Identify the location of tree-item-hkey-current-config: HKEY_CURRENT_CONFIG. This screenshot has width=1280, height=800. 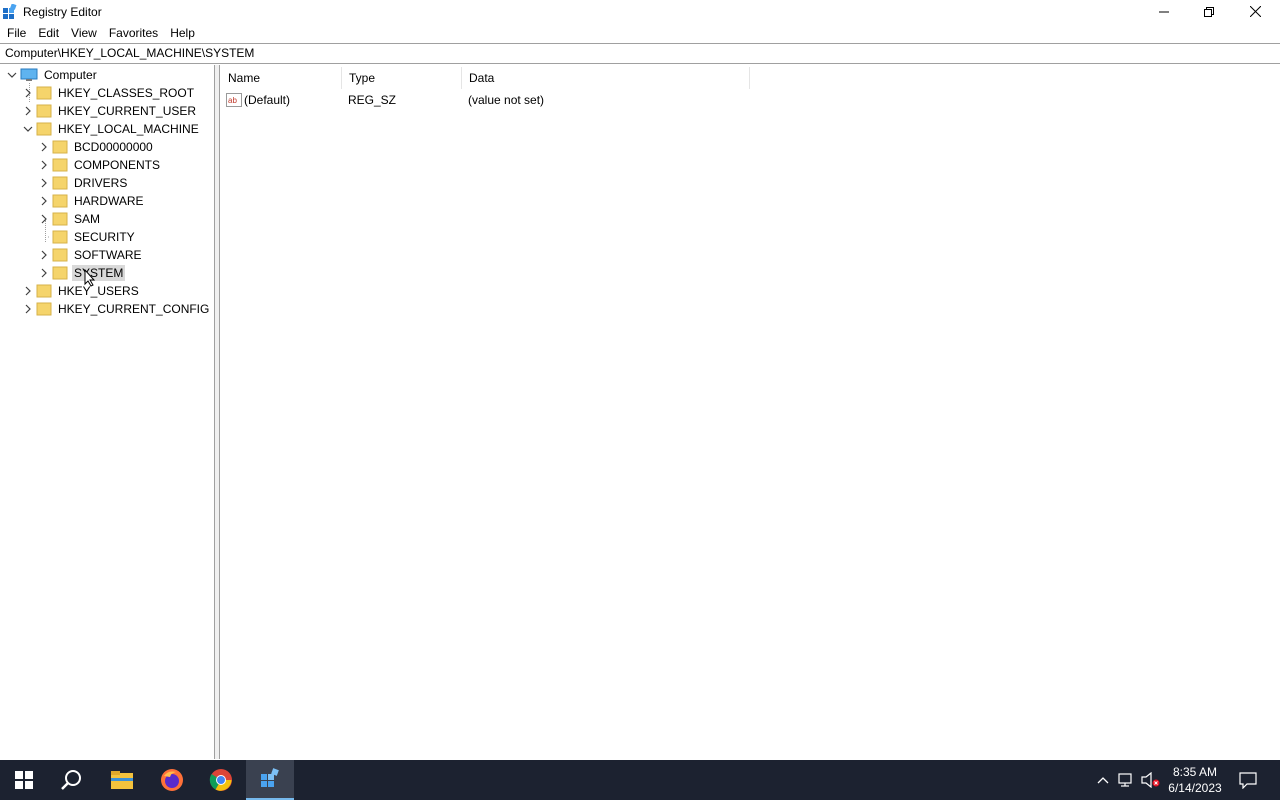
(115, 309).